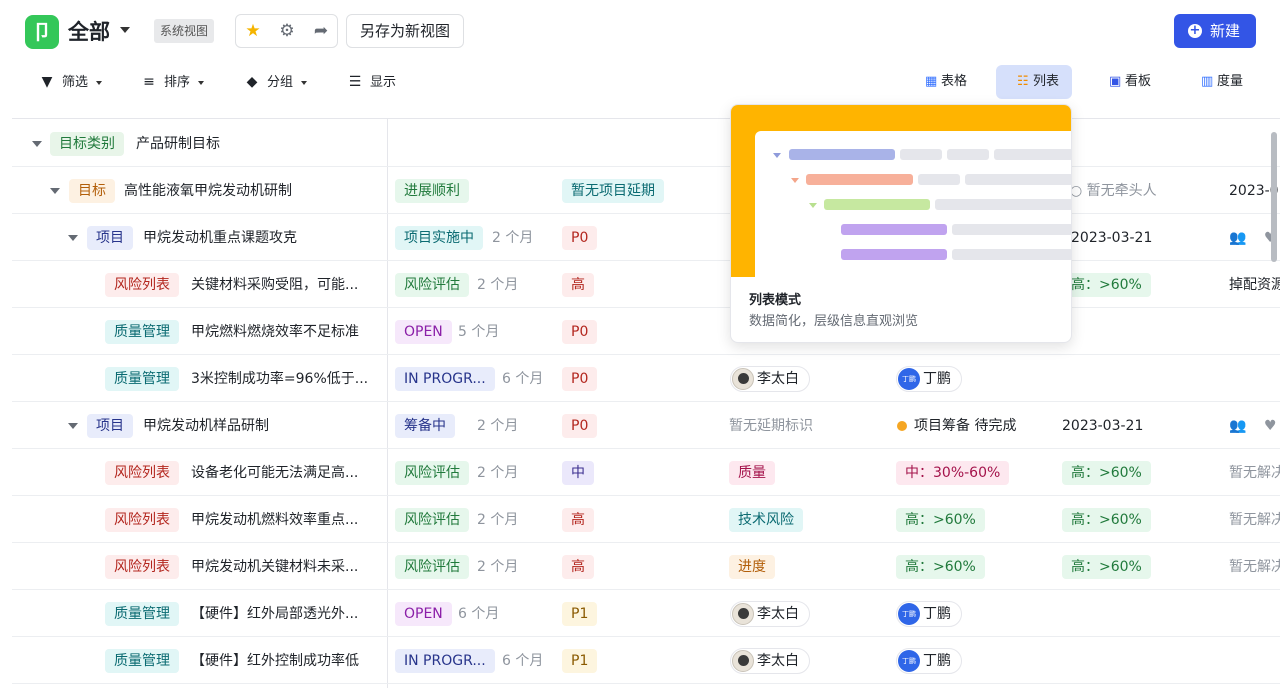 The image size is (1280, 688). I want to click on tab-table: ▦ 表格, so click(942, 82).